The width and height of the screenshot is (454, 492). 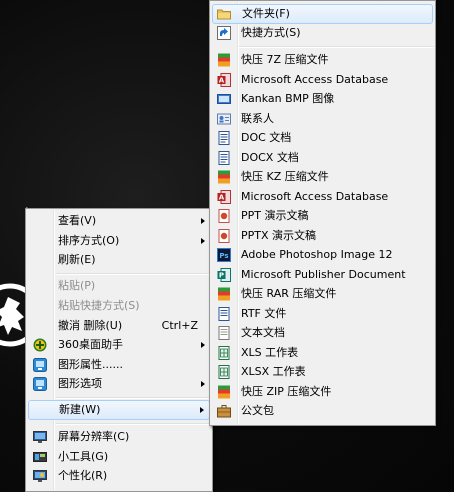 I want to click on new-item-docx: DOCX 文档, so click(x=322, y=158).